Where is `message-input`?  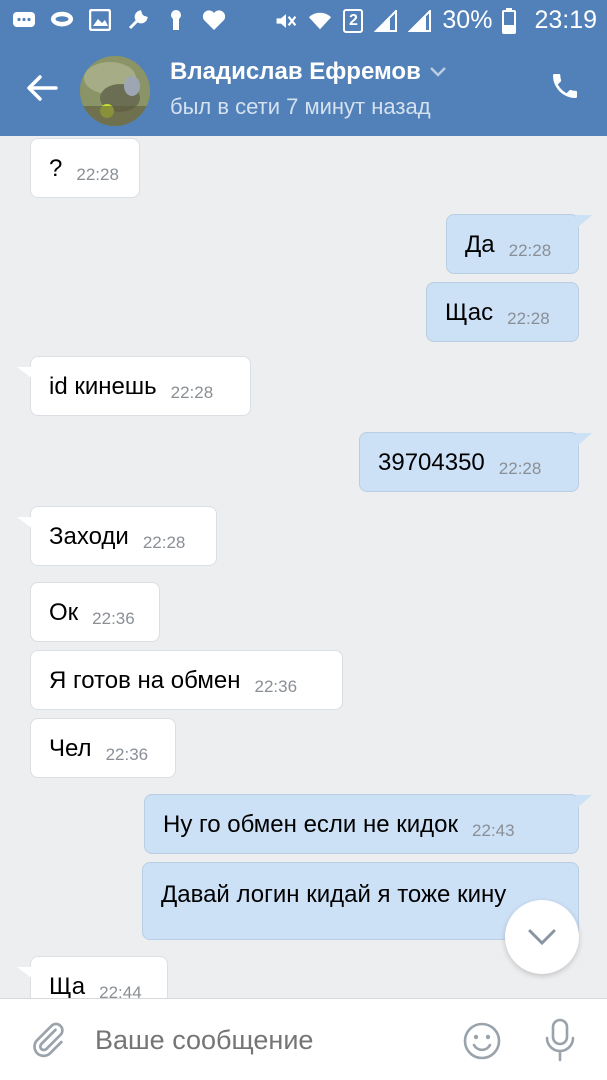 message-input is located at coordinates (265, 1040).